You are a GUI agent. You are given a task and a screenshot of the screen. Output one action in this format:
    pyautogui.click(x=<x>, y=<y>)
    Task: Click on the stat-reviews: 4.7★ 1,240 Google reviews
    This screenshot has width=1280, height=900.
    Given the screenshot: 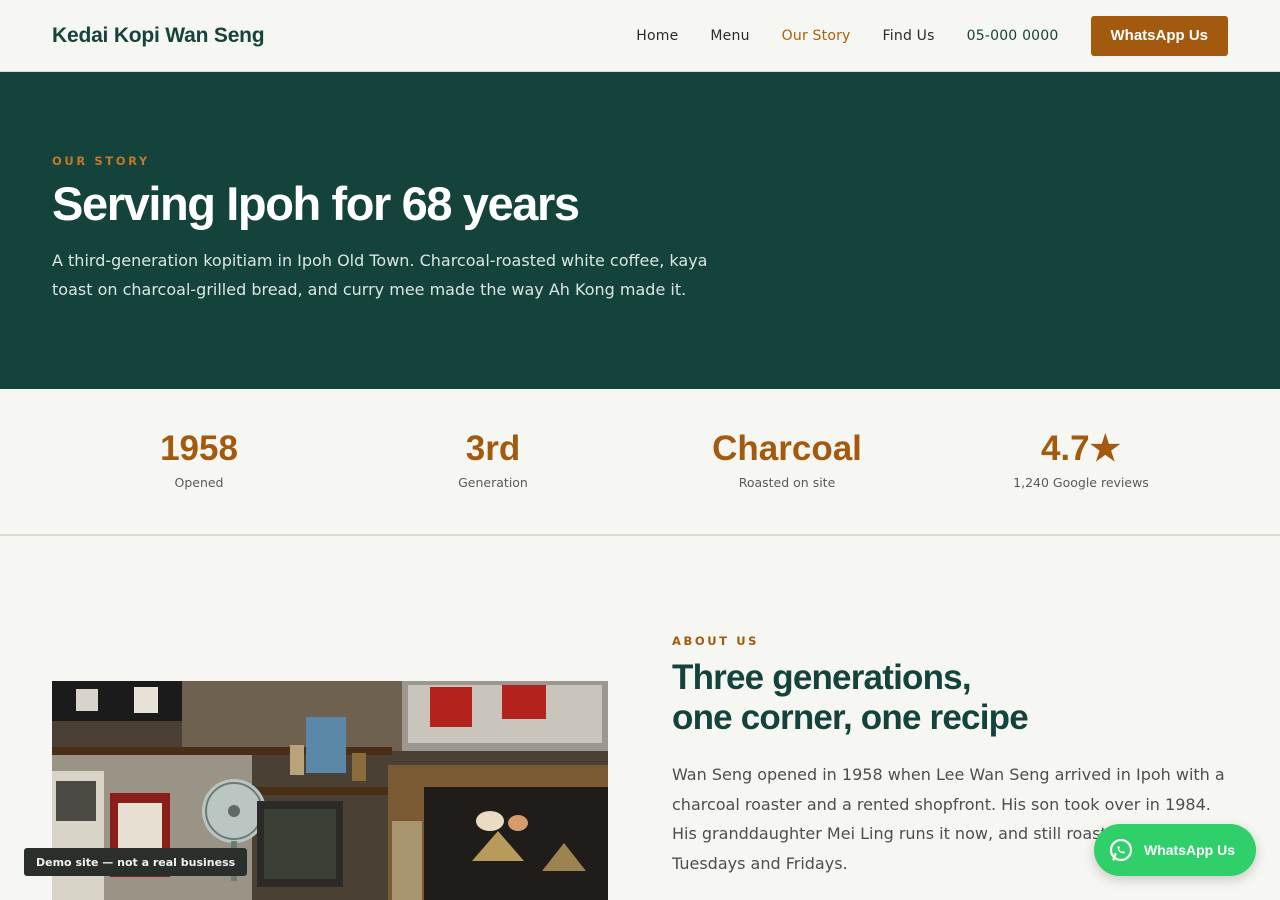 What is the action you would take?
    pyautogui.click(x=1081, y=481)
    